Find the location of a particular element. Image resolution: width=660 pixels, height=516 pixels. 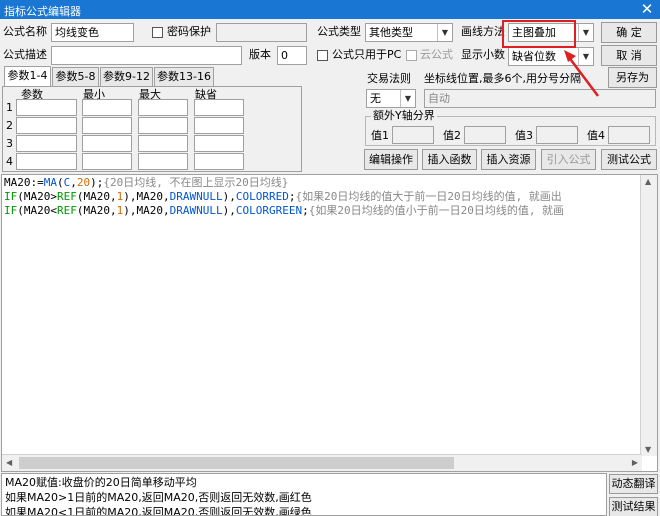

decimals-label: 显示小数 is located at coordinates (483, 54).